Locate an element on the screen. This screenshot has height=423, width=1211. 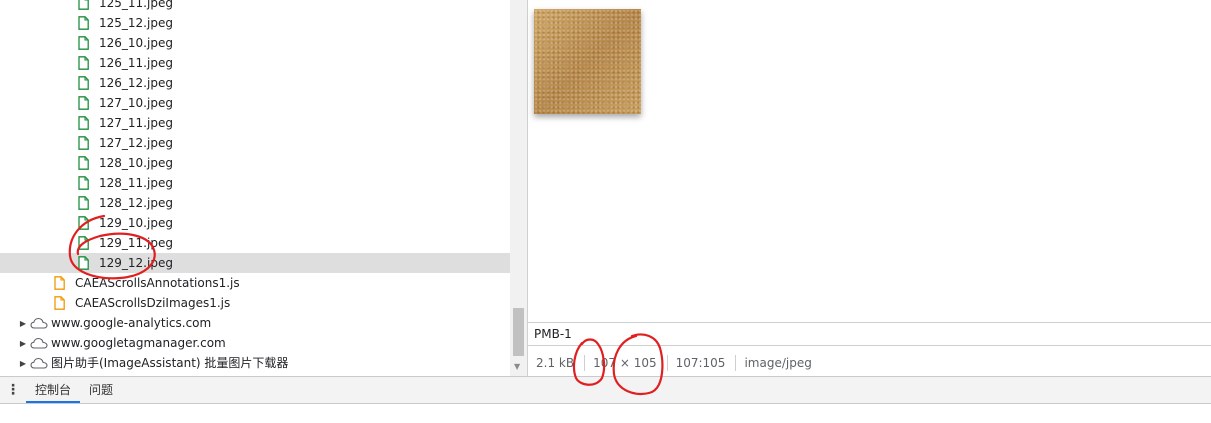
drawer-content is located at coordinates (605, 413).